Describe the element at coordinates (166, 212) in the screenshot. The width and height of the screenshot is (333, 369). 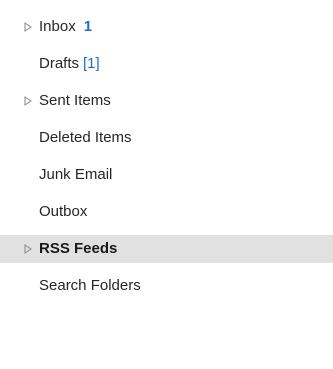
I see `folder-item-outbox: Outbox` at that location.